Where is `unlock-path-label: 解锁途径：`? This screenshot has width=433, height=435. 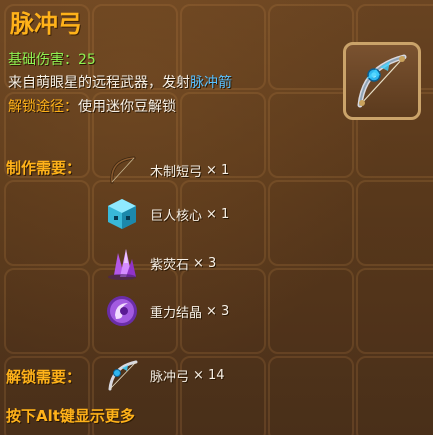
unlock-path-label: 解锁途径： is located at coordinates (43, 107).